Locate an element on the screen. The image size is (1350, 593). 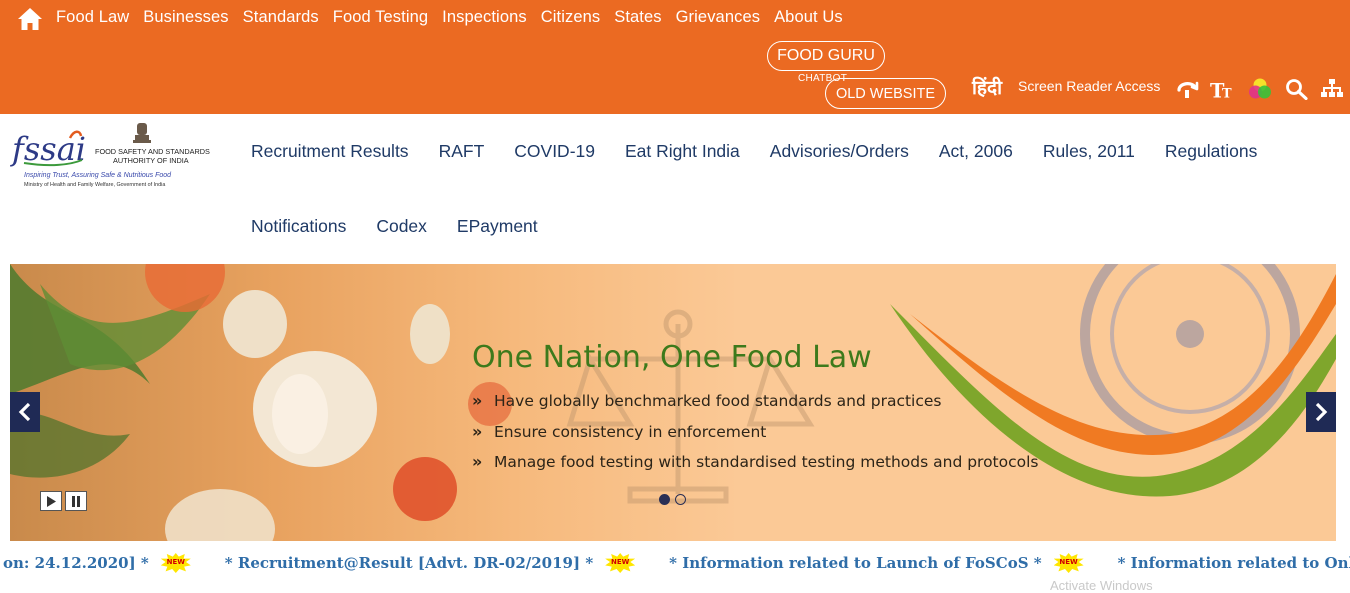
color-contrast-icon is located at coordinates (1260, 89).